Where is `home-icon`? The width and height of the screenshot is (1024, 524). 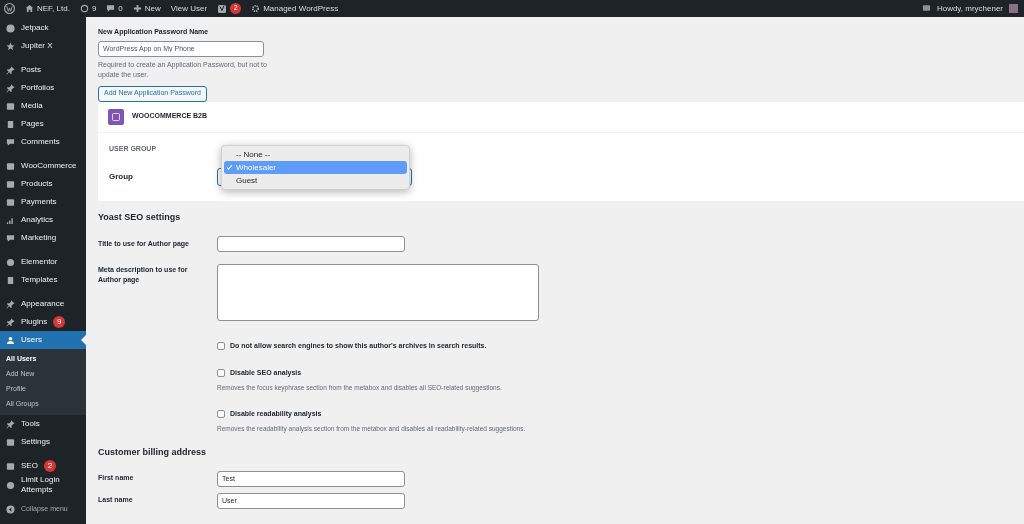 home-icon is located at coordinates (29, 8).